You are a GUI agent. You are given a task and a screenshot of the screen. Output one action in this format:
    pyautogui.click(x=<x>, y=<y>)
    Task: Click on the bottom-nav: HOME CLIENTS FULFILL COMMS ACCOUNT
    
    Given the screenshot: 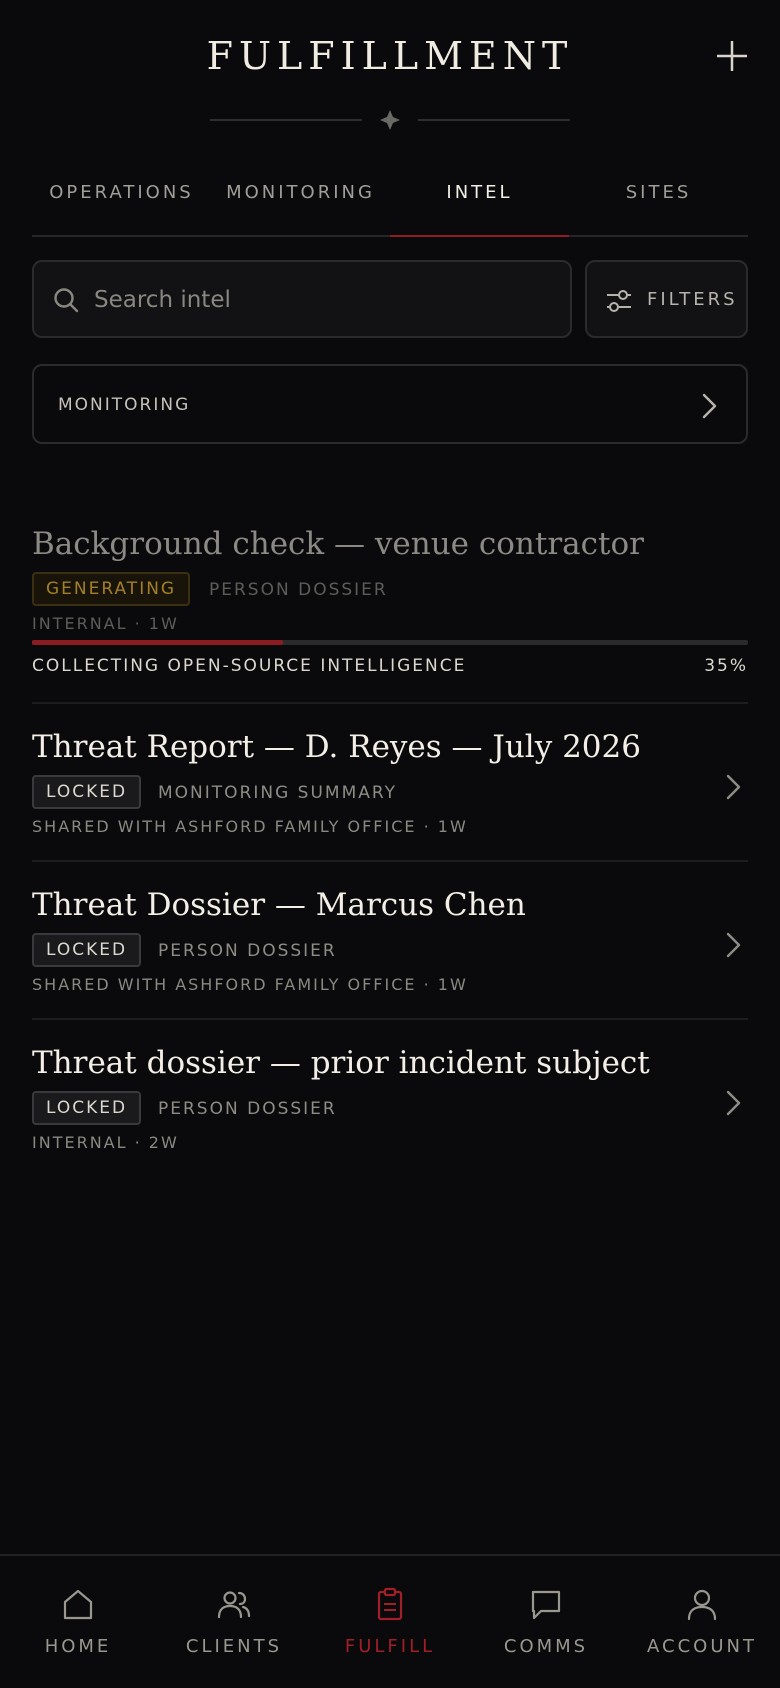 What is the action you would take?
    pyautogui.click(x=390, y=1621)
    